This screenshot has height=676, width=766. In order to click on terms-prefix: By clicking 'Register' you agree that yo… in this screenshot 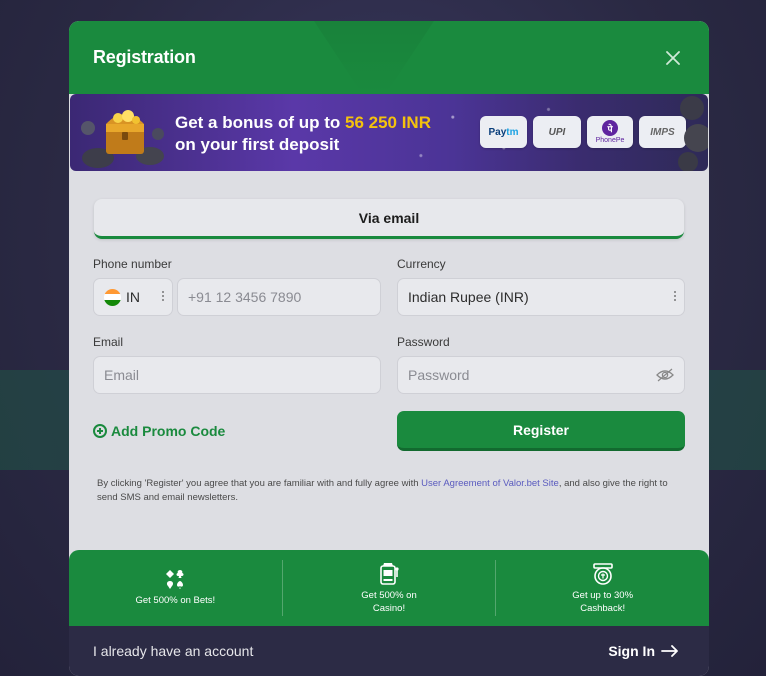, I will do `click(259, 483)`.